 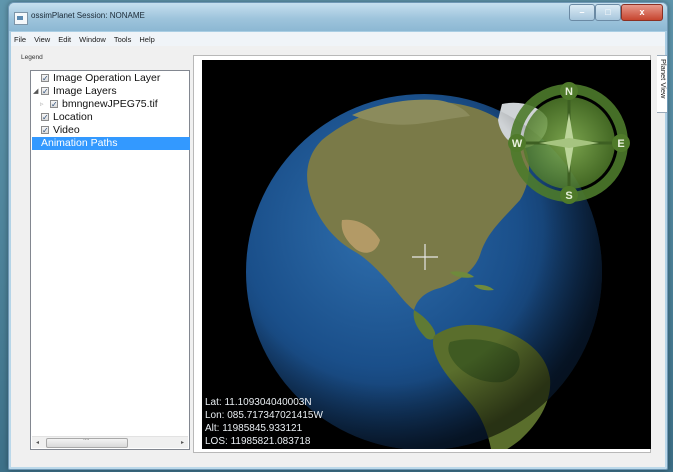 I want to click on title-bar: ossimPlanet Session: NONAME – □ x, so click(x=338, y=17).